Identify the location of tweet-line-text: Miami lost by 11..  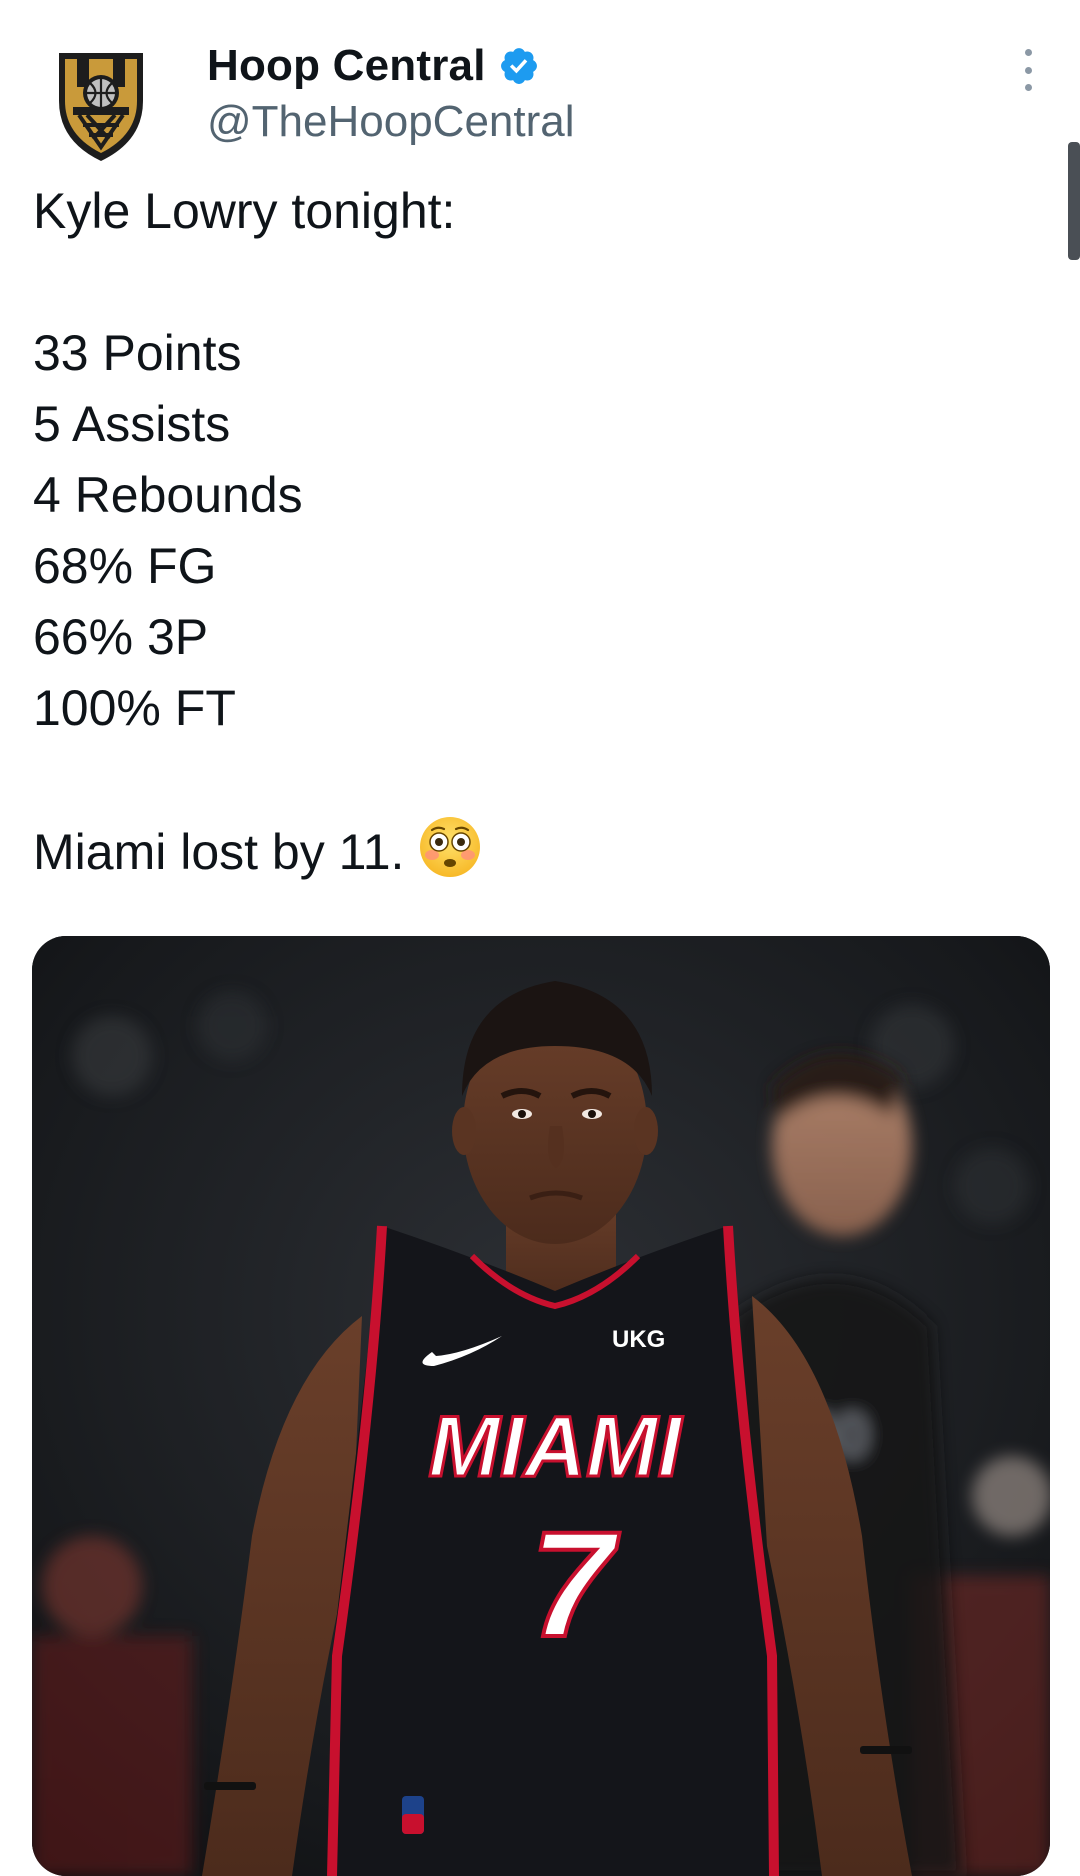
(219, 852).